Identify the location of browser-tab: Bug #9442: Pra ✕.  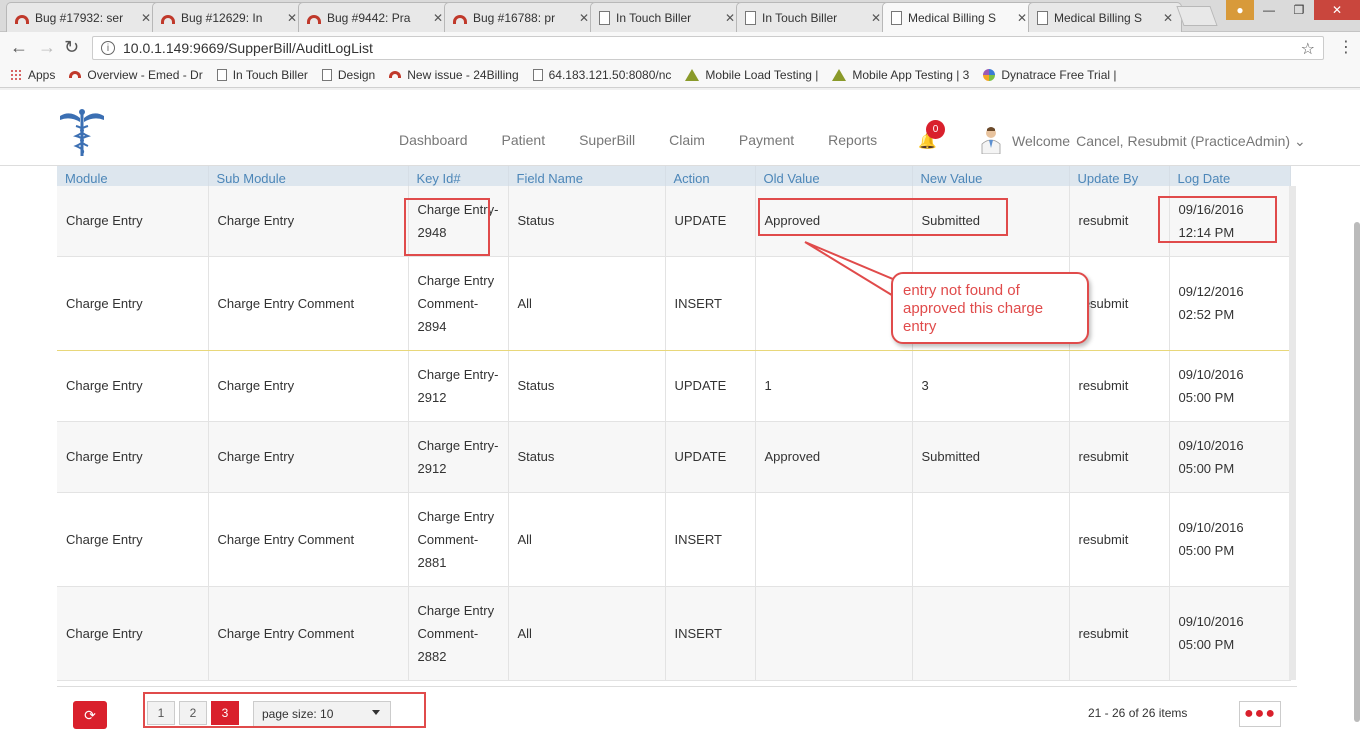
(375, 17).